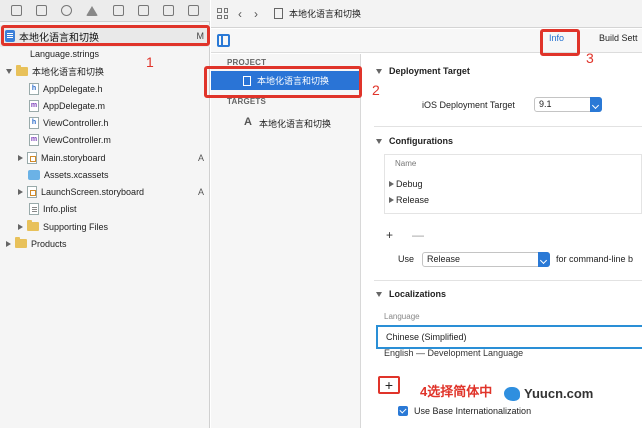  I want to click on select-value: 9.1, so click(545, 104).